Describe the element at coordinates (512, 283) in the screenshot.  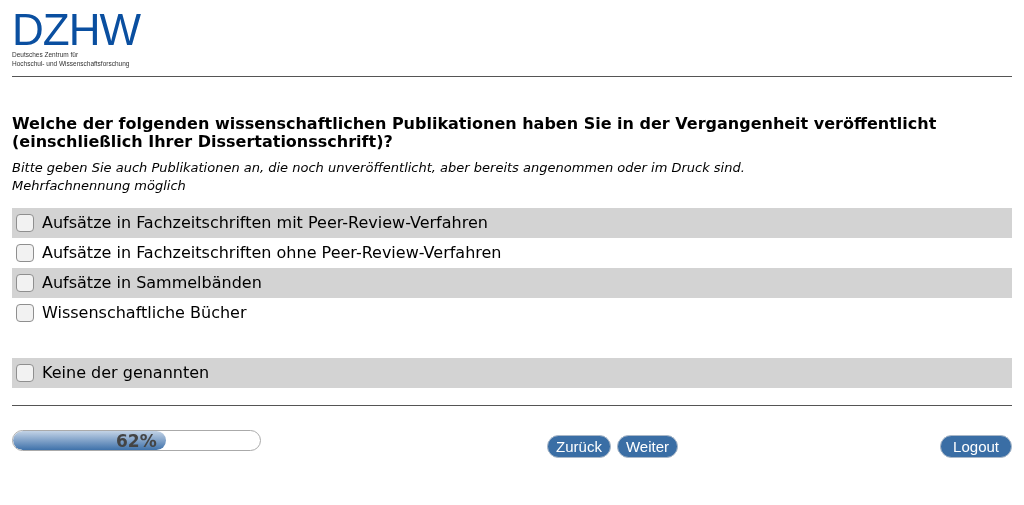
I see `answer-option: Aufsätze in Sammelbänden` at that location.